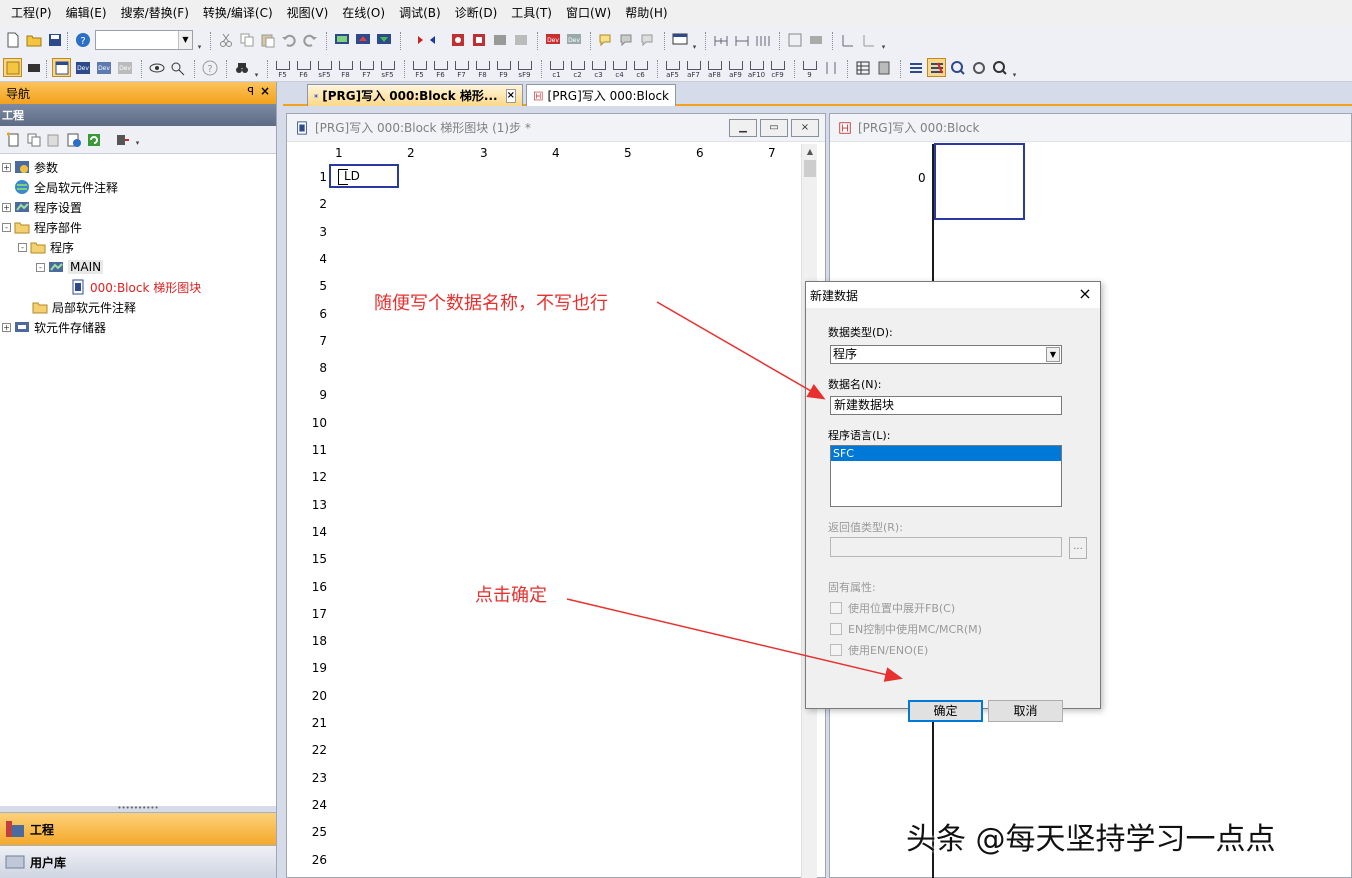 The height and width of the screenshot is (878, 1352). I want to click on context-help-icon: ?, so click(209, 67).